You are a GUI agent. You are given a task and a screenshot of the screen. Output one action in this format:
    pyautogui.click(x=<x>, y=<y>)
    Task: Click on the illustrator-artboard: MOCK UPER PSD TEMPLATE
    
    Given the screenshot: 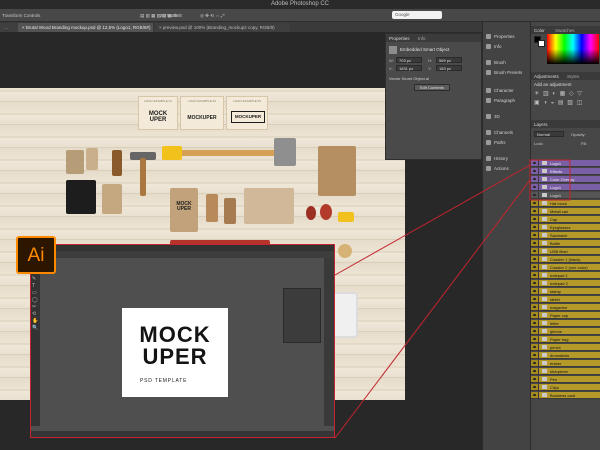 What is the action you would take?
    pyautogui.click(x=175, y=352)
    